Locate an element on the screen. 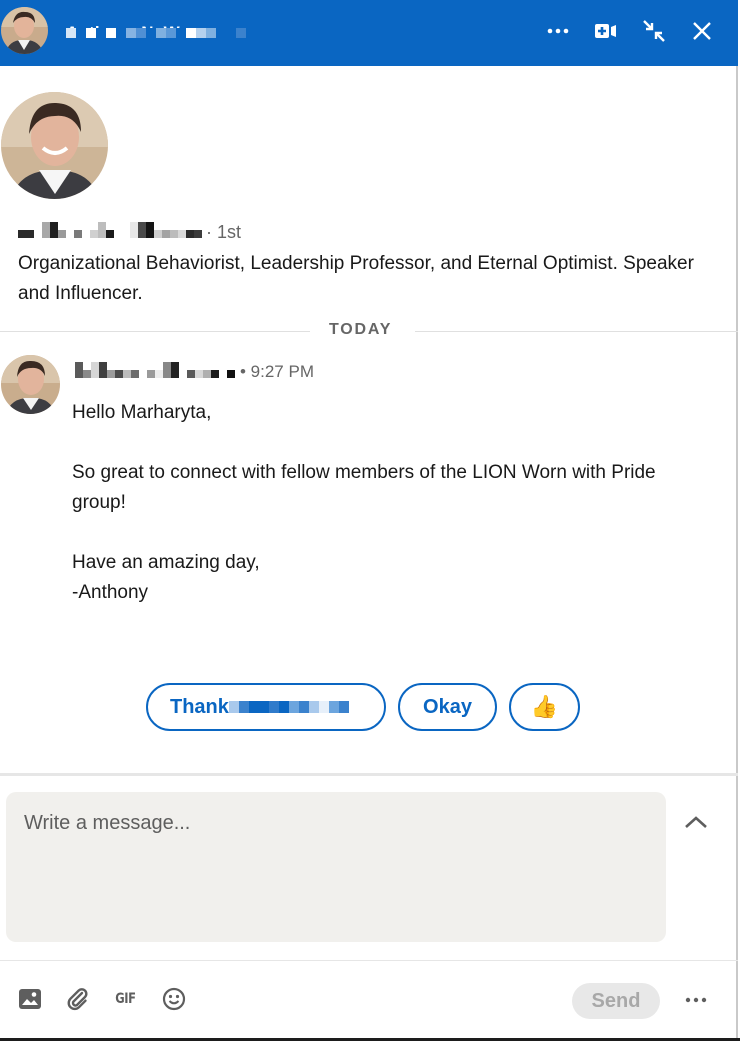  day-divider: TODAY is located at coordinates (369, 332).